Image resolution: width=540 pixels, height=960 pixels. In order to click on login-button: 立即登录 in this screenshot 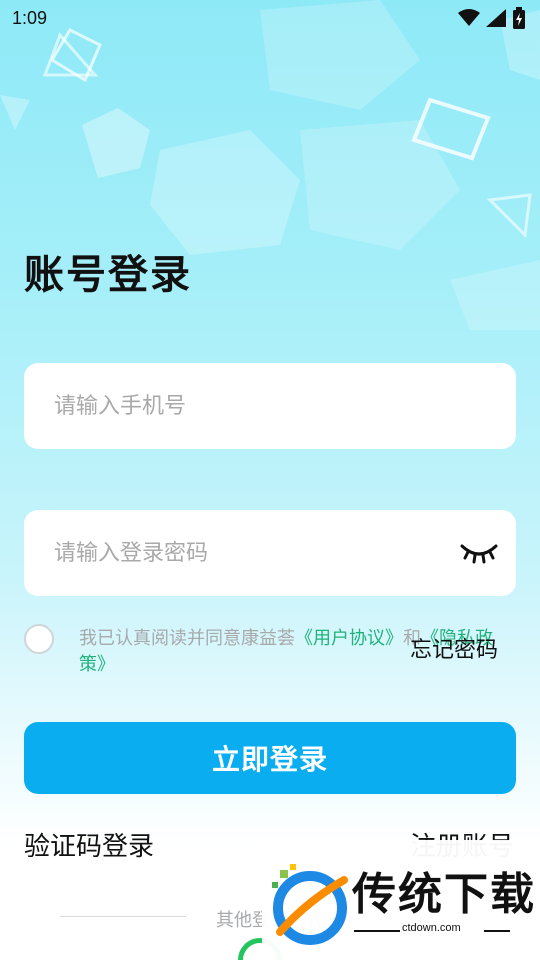, I will do `click(270, 758)`.